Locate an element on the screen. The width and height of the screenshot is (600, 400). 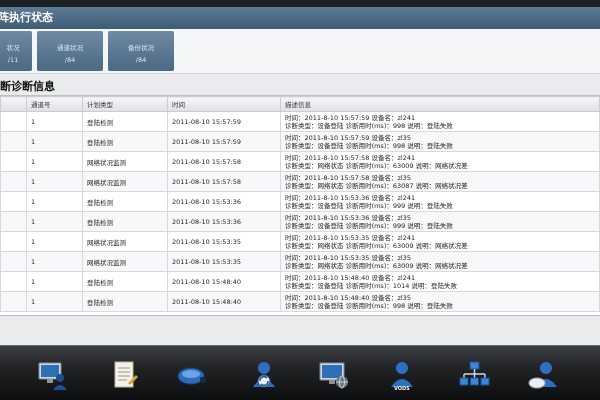
description-line-1: 时间：2011-8-10 15:53:35 设备名：zl35 is located at coordinates (348, 257).